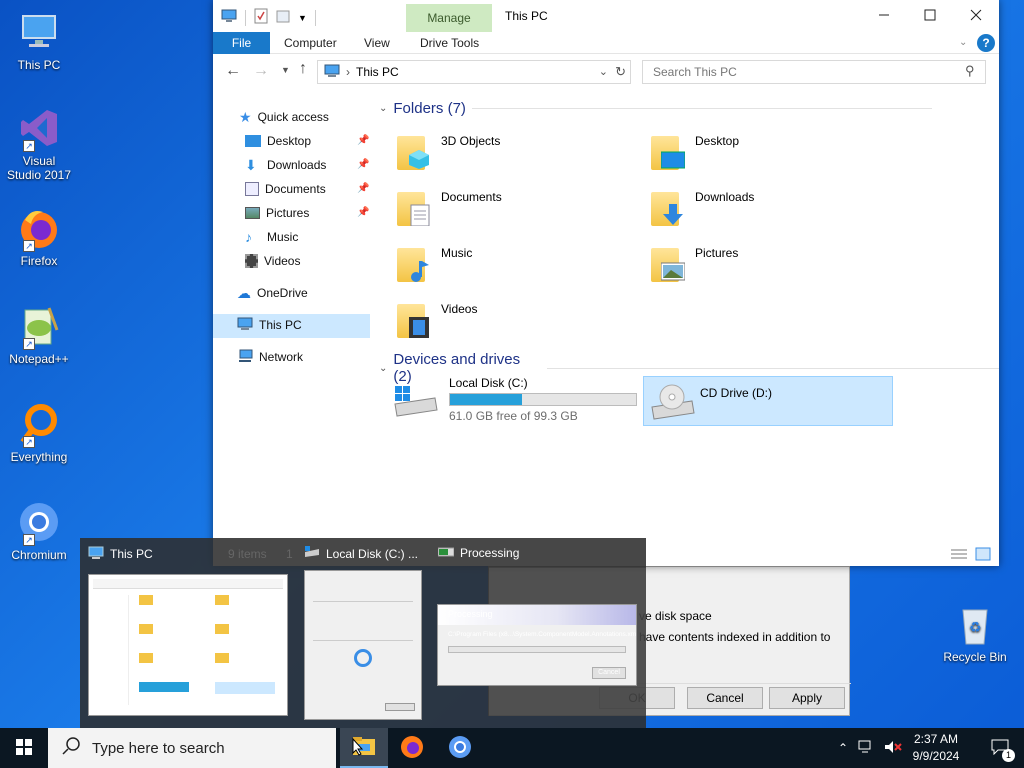 The width and height of the screenshot is (1024, 768). I want to click on large-icons-view-icon, so click(983, 555).